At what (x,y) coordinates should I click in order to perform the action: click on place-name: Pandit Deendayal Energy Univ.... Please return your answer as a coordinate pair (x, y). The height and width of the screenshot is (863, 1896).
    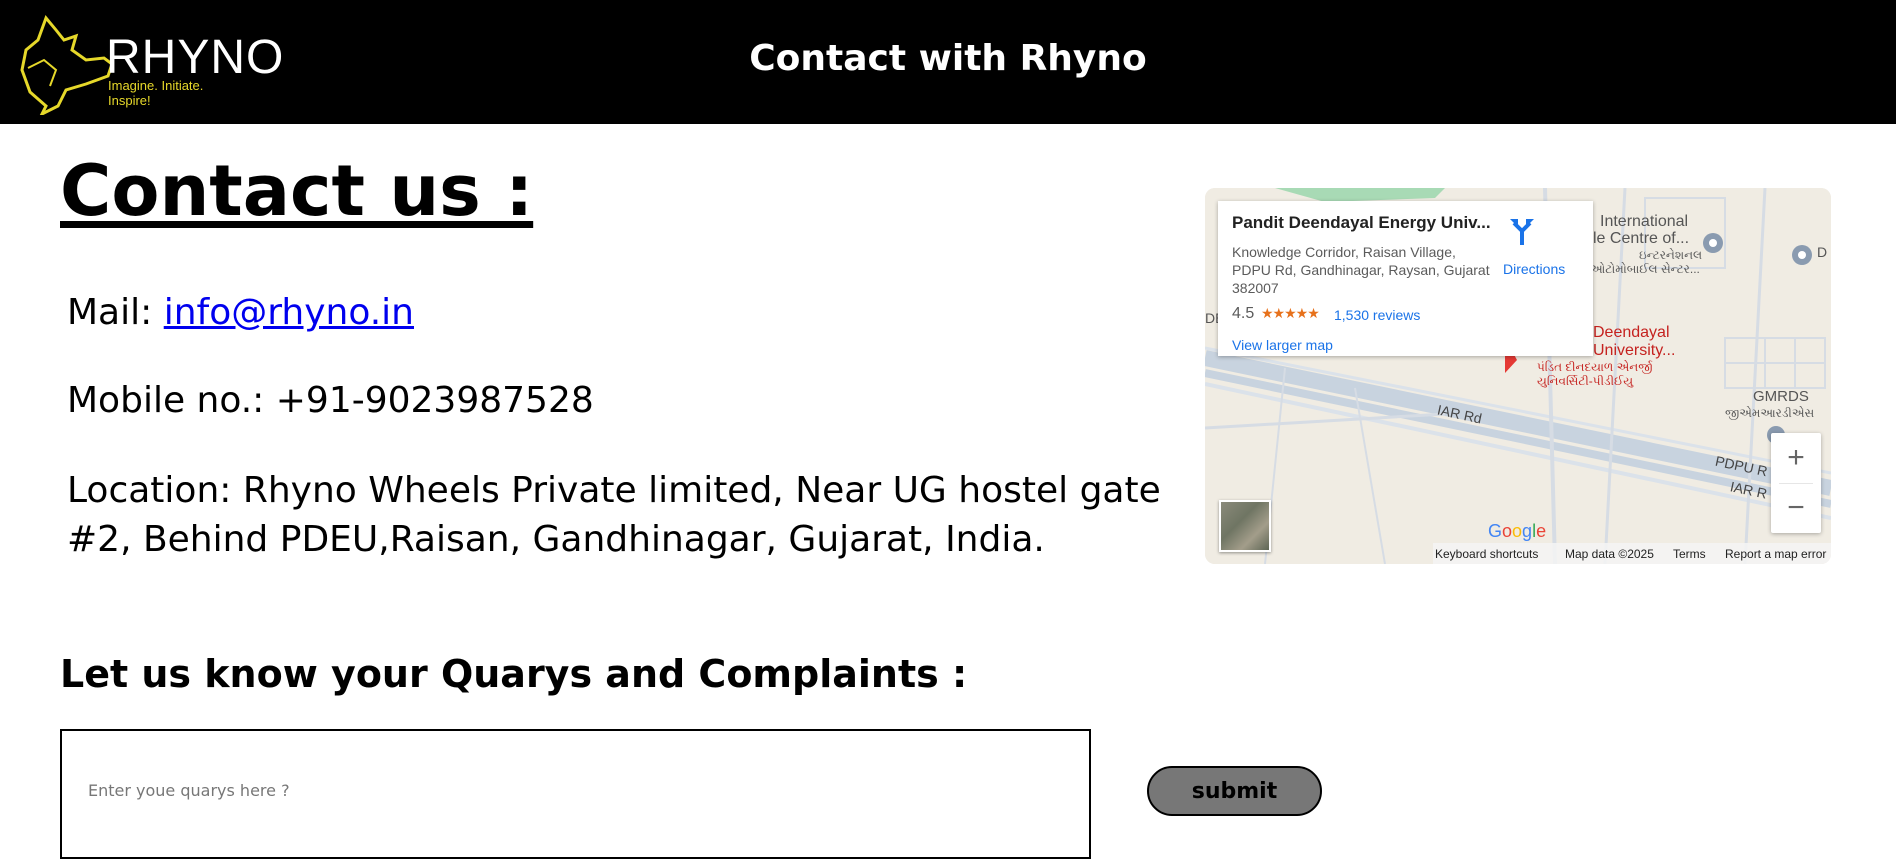
    Looking at the image, I should click on (1361, 222).